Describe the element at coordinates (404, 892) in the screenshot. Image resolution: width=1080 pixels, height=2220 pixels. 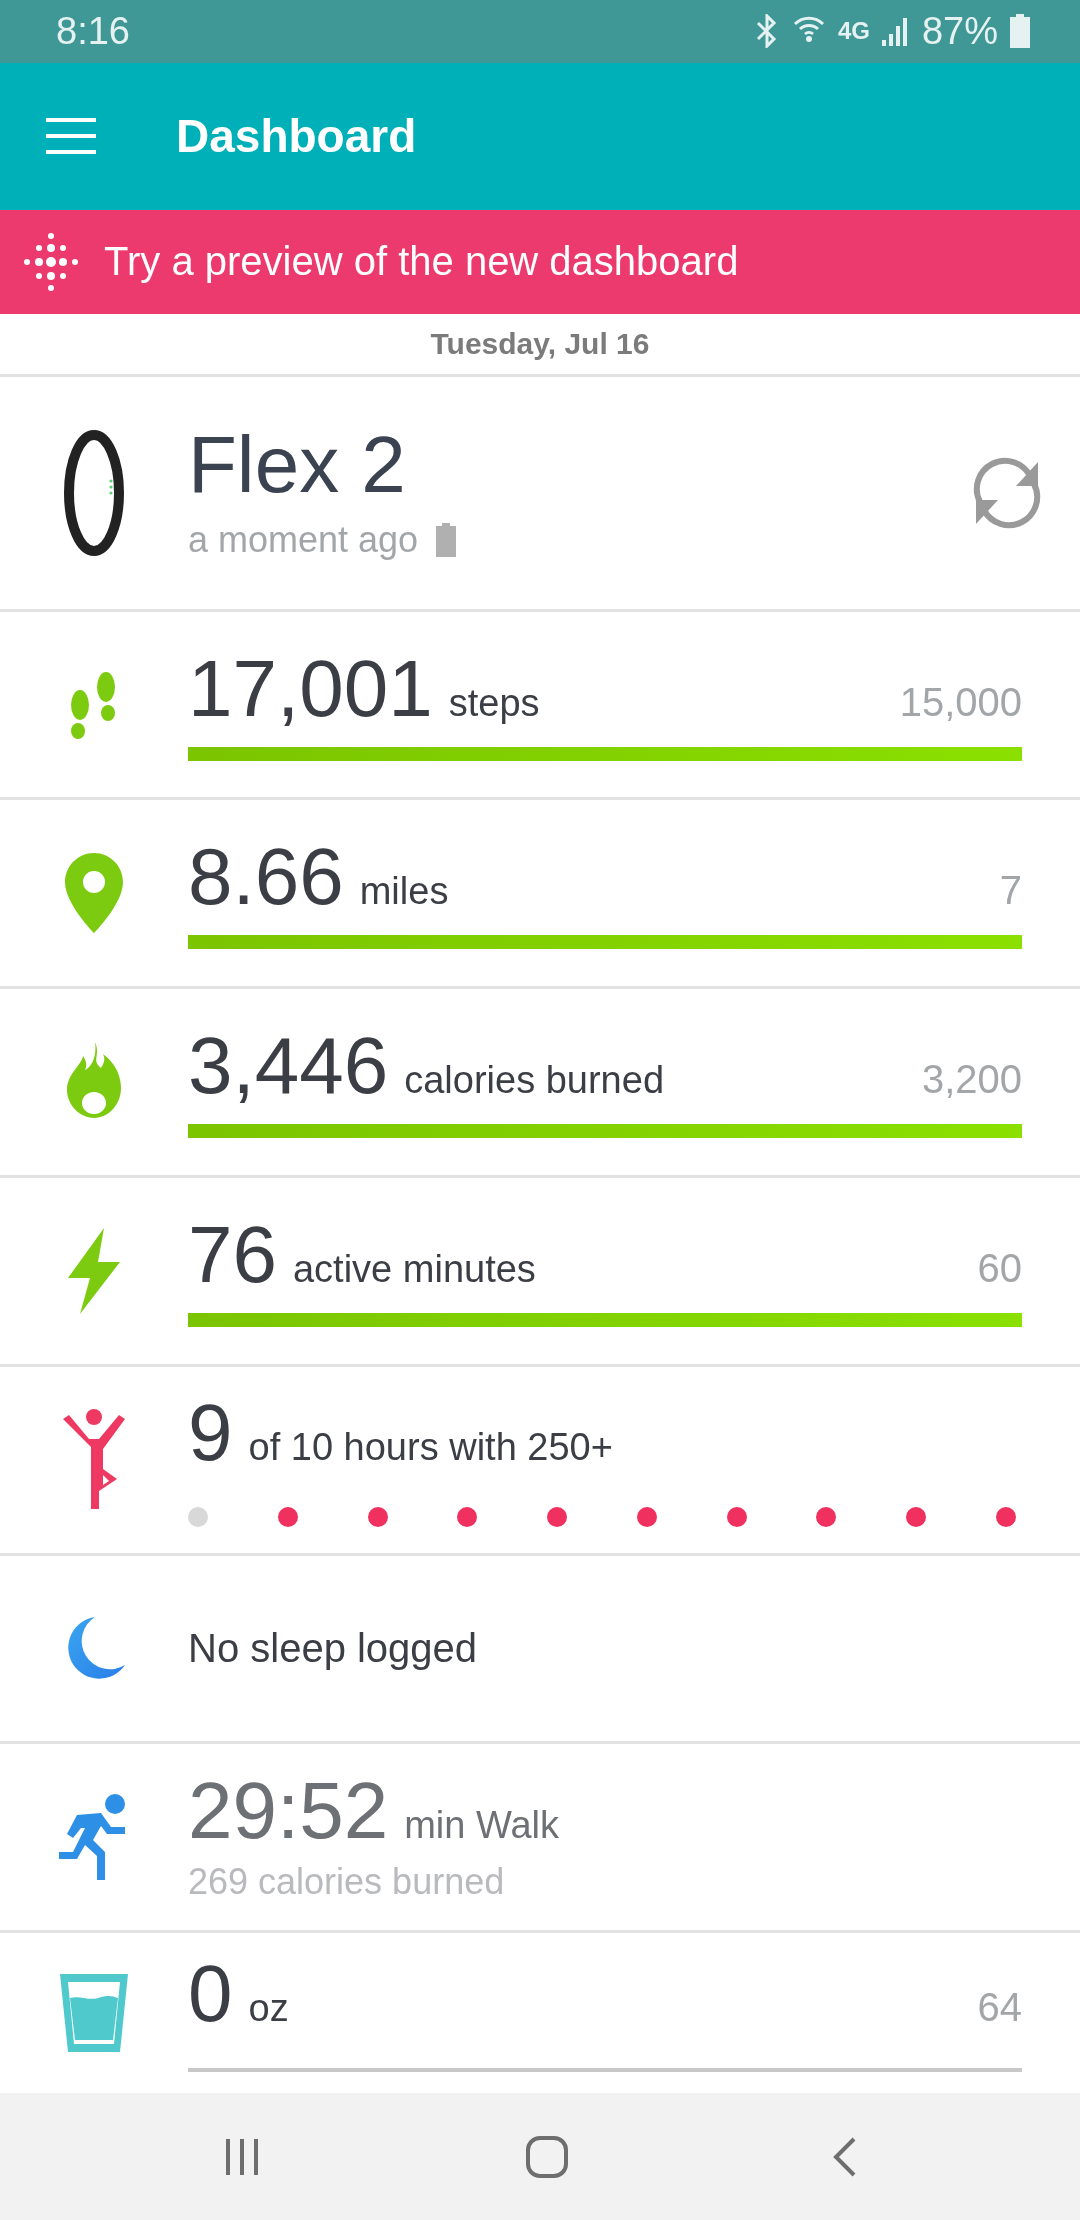
I see `stat-unit: miles` at that location.